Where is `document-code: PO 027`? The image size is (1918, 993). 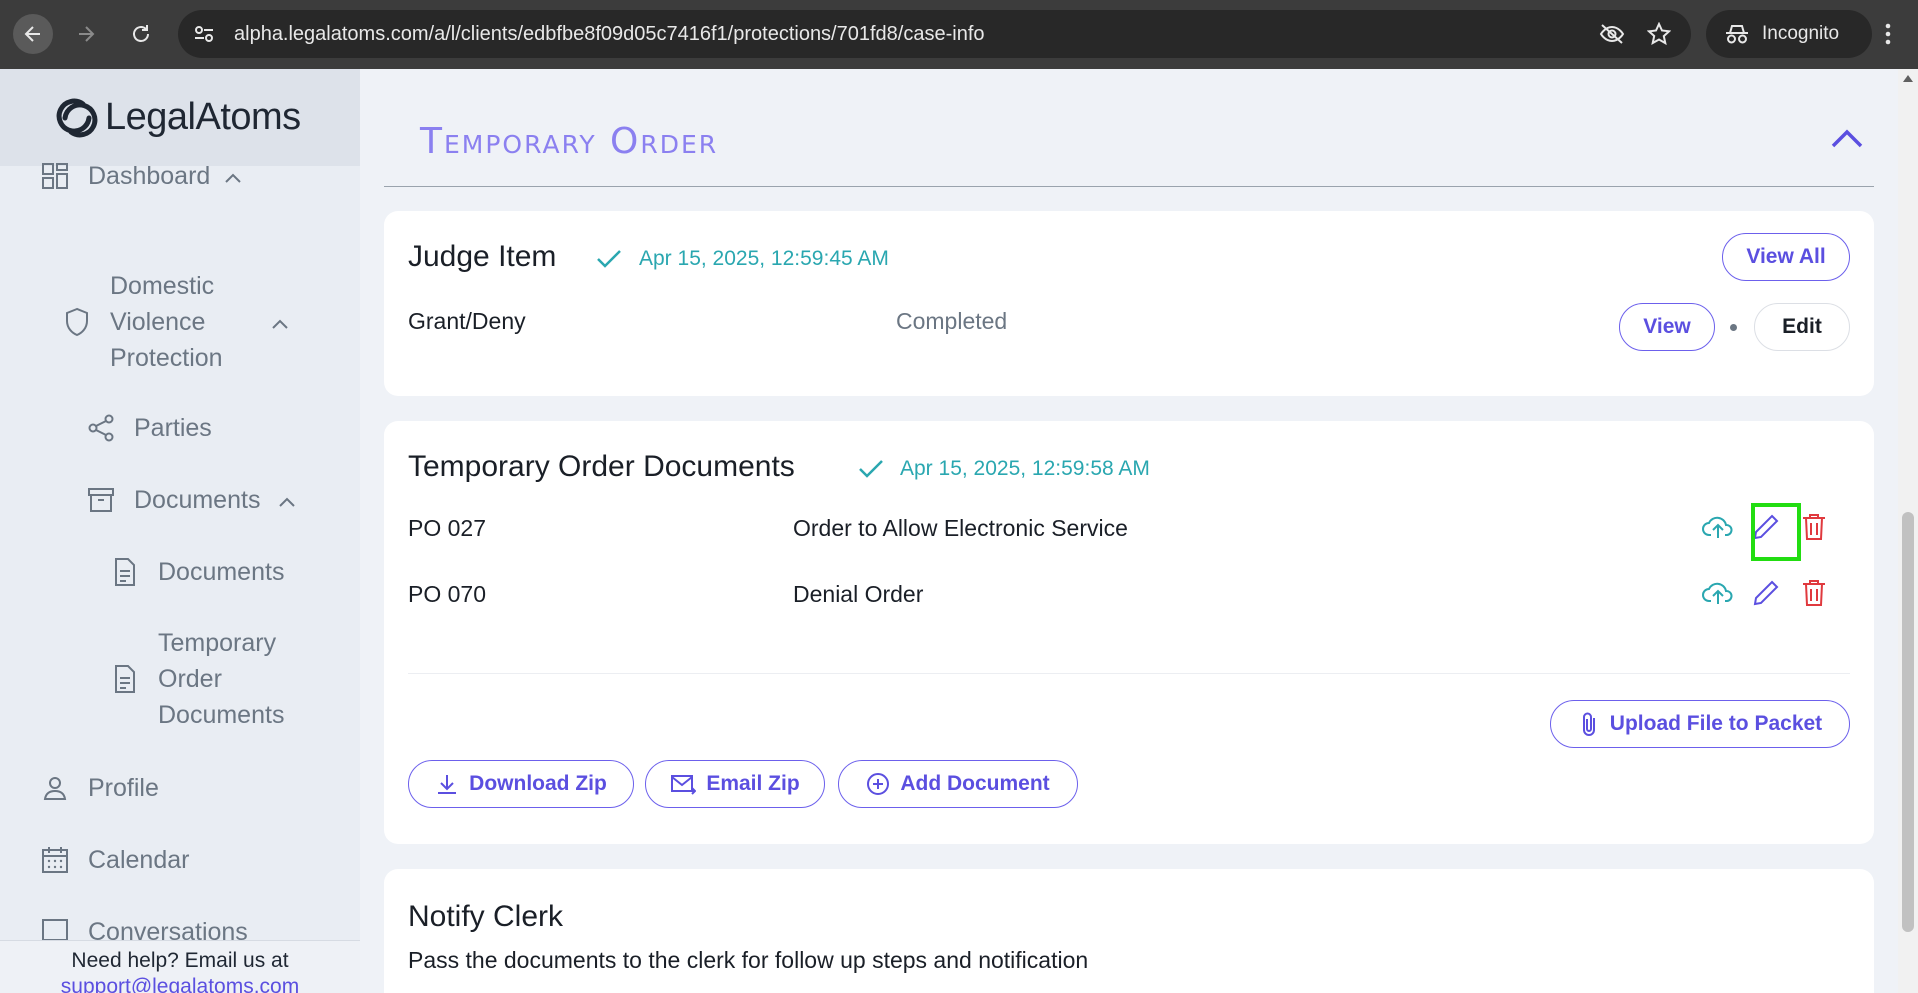
document-code: PO 027 is located at coordinates (447, 528).